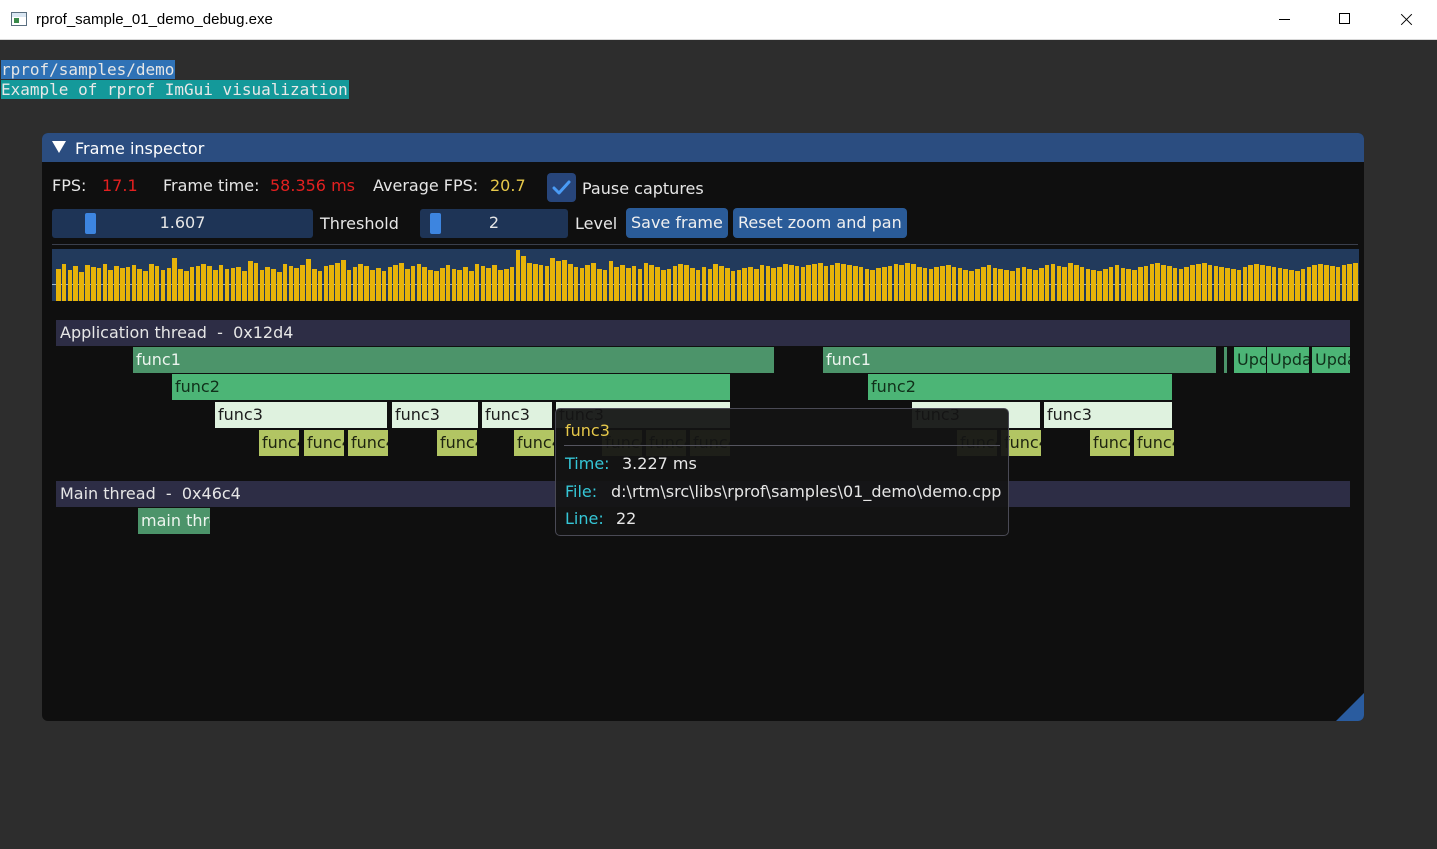 This screenshot has width=1437, height=849. Describe the element at coordinates (154, 19) in the screenshot. I see `window-title: rprof_sample_01_demo_debug.exe` at that location.